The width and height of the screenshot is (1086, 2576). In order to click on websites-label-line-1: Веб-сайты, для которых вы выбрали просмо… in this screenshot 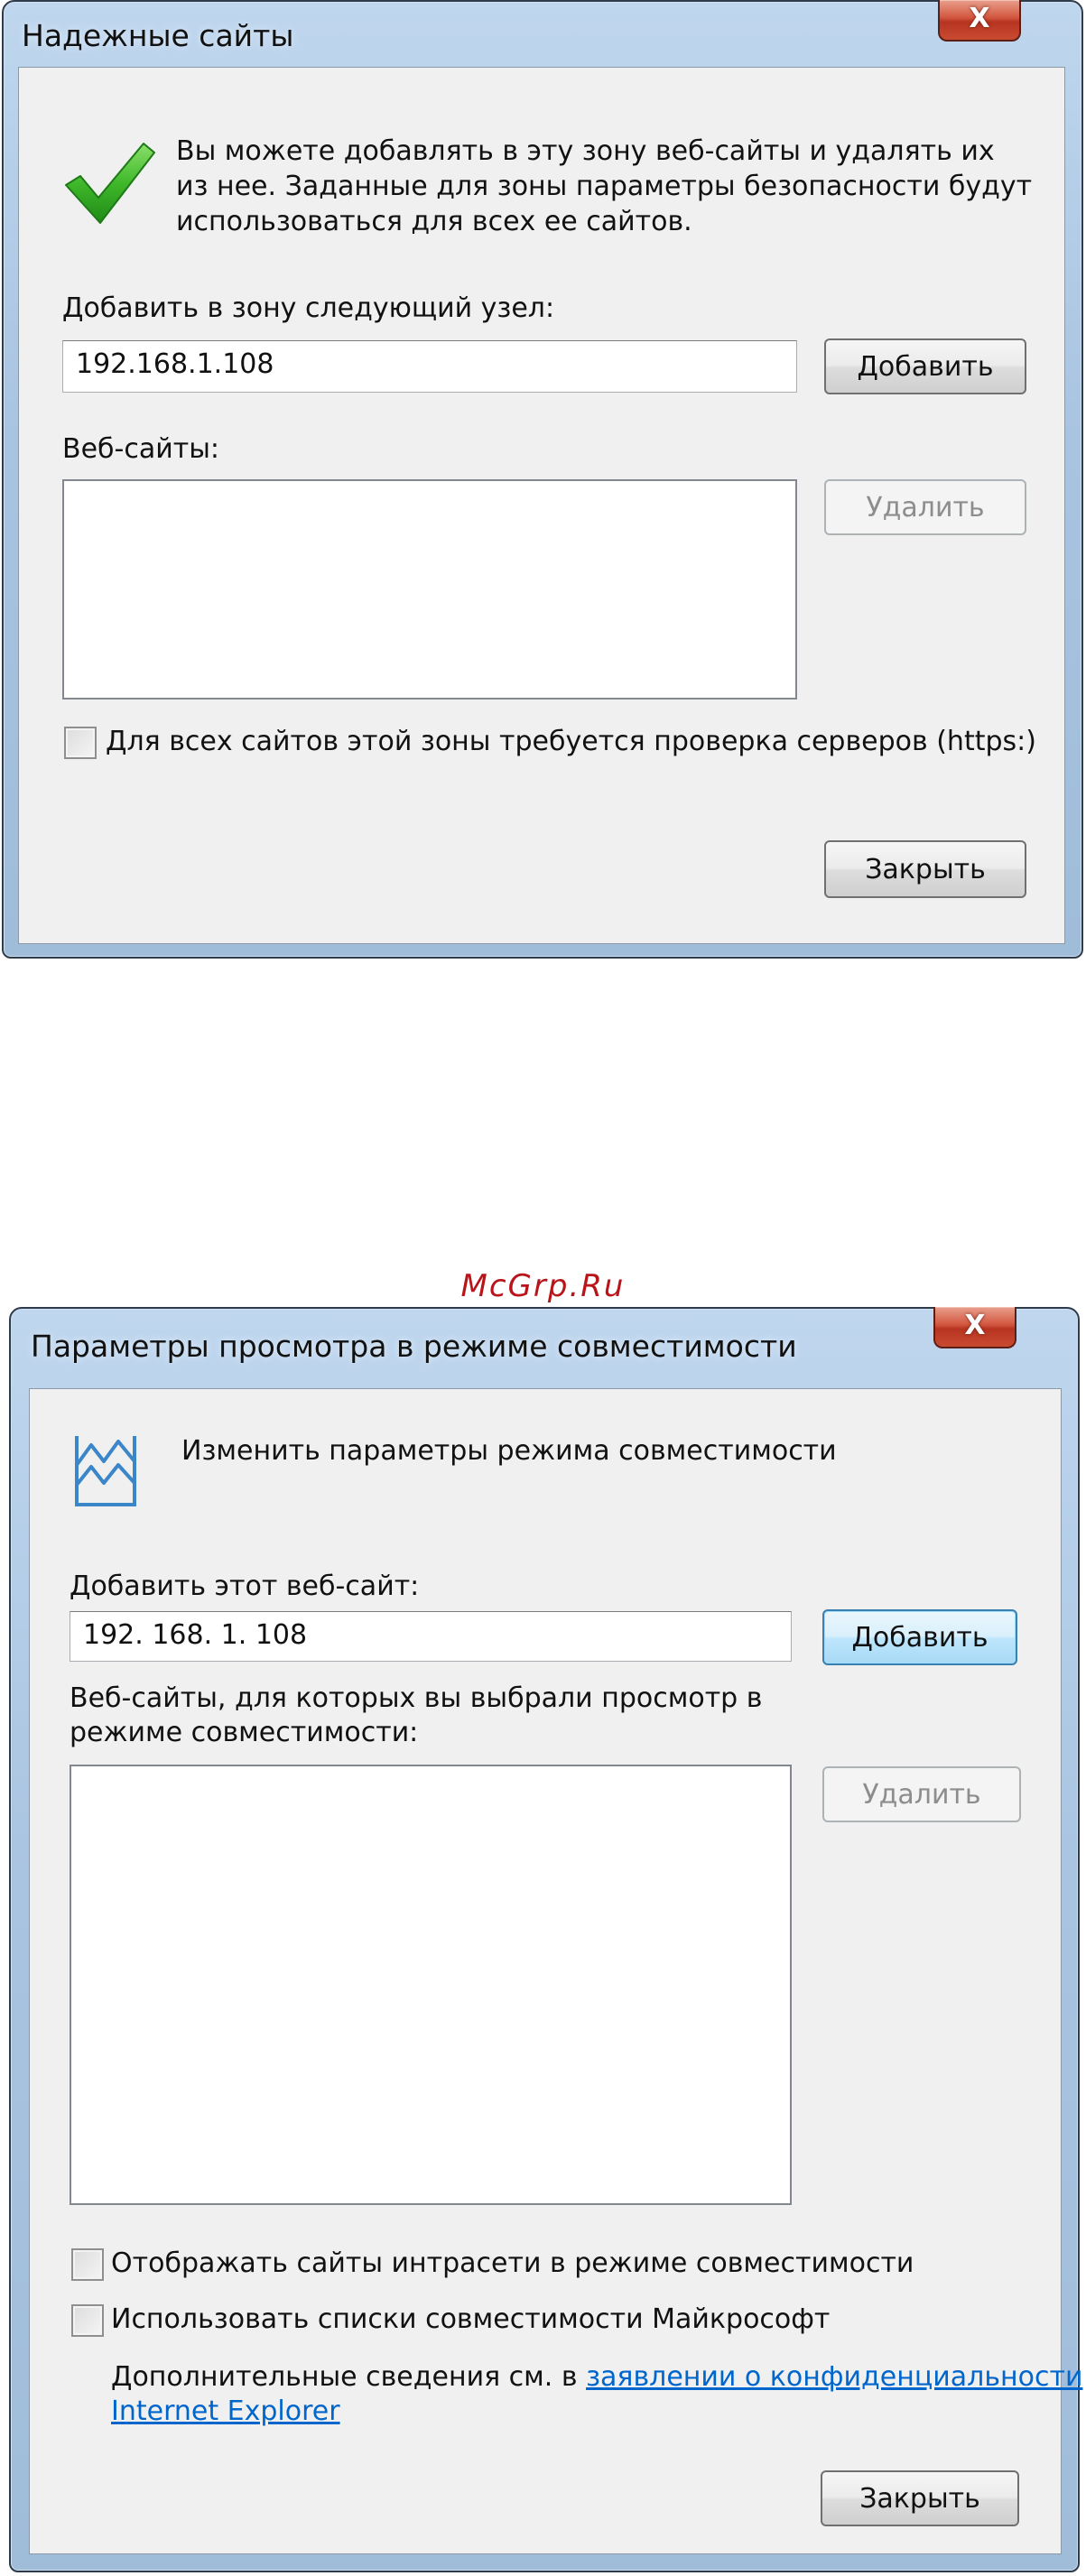, I will do `click(416, 1698)`.